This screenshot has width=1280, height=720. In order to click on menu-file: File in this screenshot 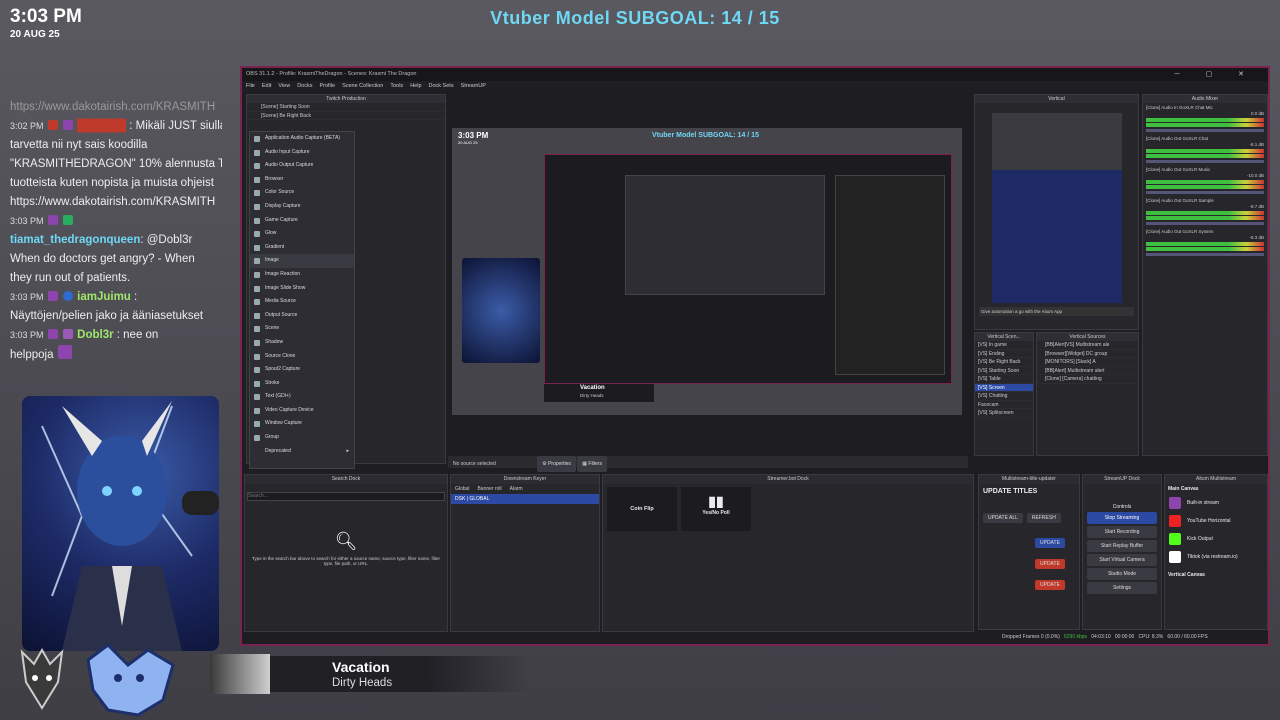, I will do `click(250, 86)`.